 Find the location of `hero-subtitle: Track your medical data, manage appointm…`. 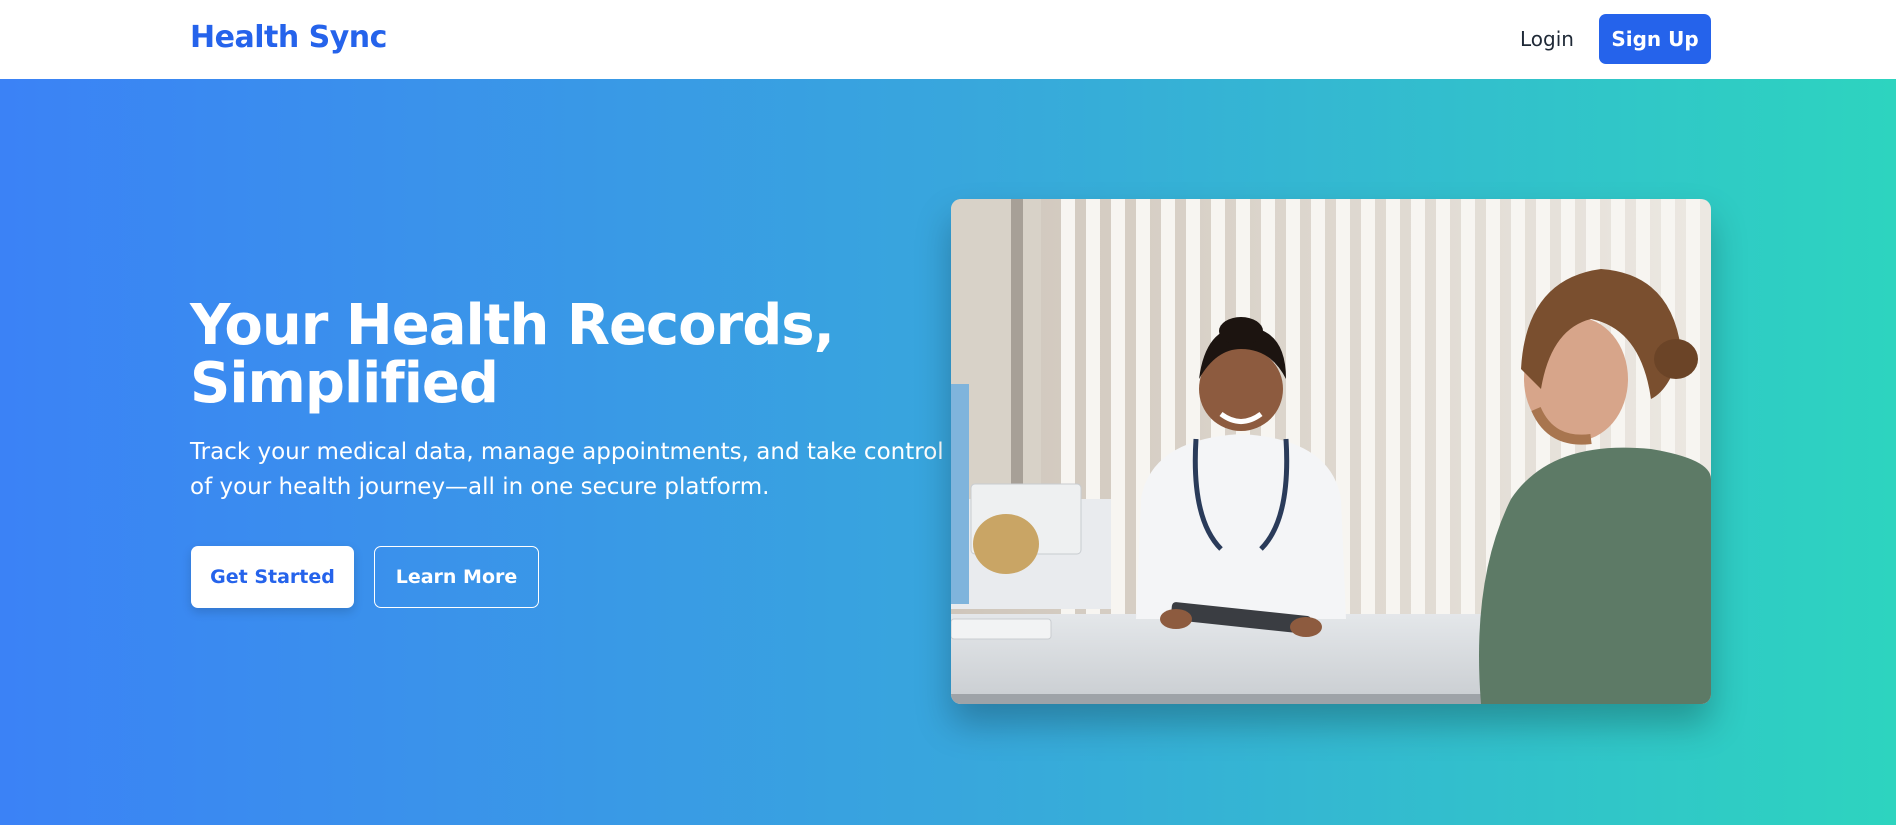

hero-subtitle: Track your medical data, manage appointm… is located at coordinates (567, 469).